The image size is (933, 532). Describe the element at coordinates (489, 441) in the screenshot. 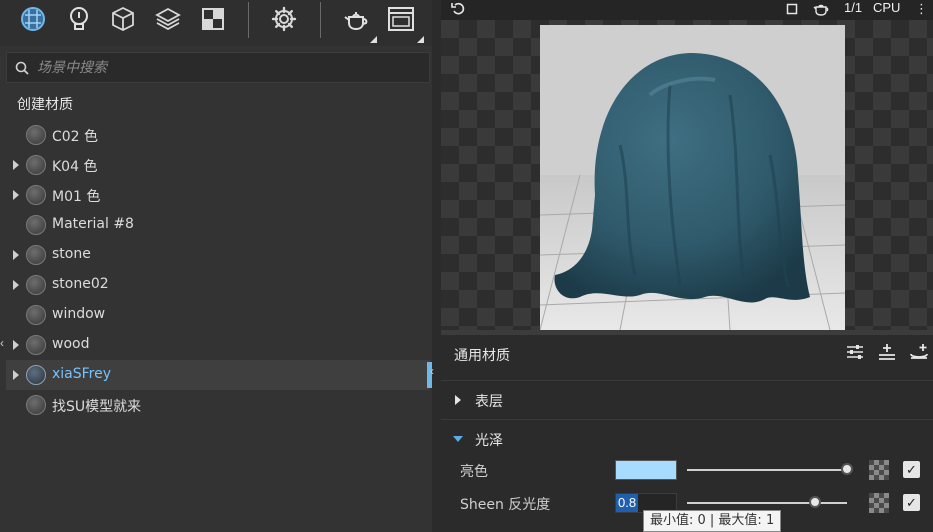

I see `group-title: 光泽` at that location.